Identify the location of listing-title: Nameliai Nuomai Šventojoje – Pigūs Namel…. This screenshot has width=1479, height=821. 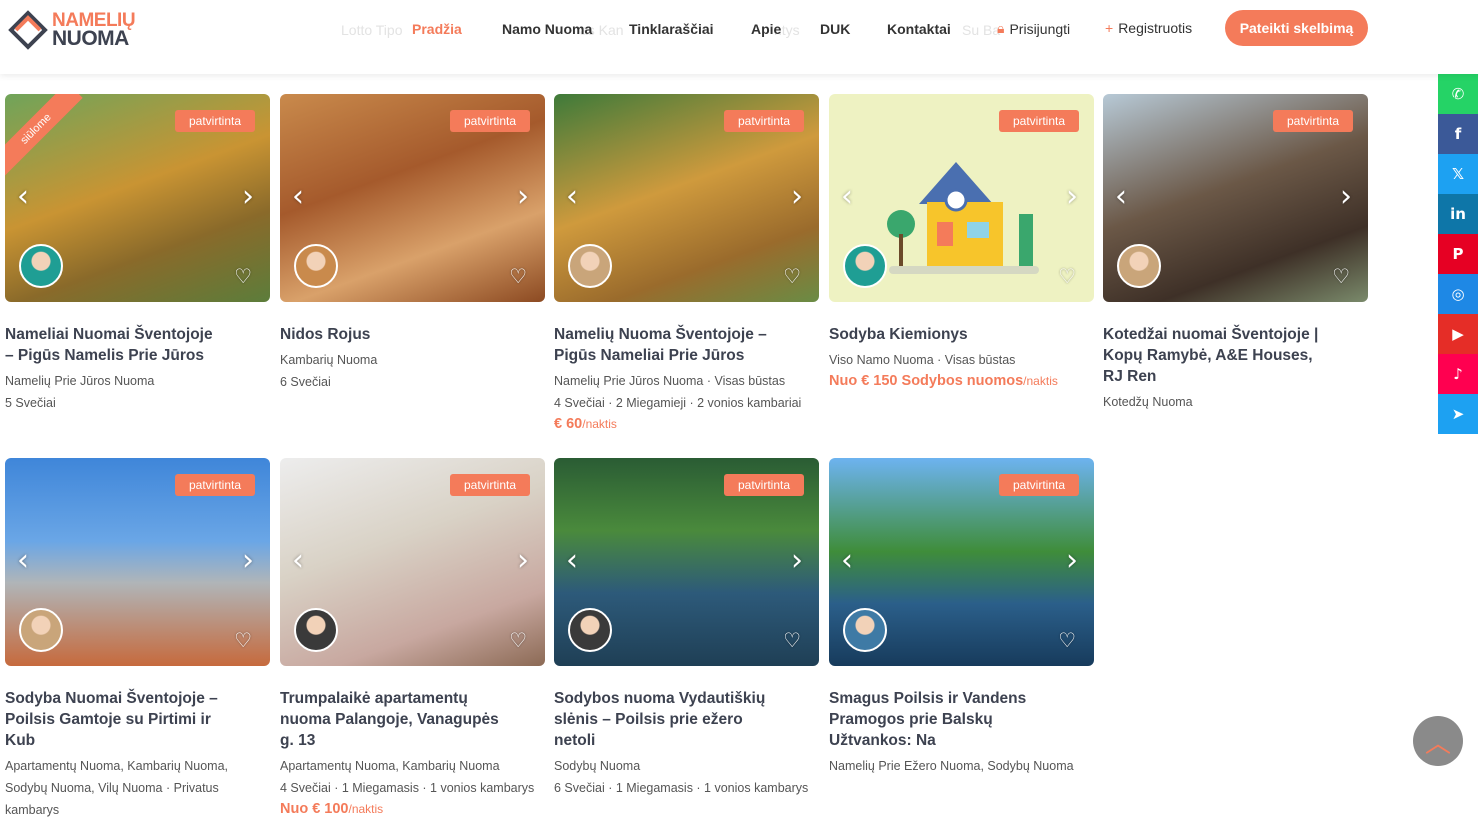
(115, 345).